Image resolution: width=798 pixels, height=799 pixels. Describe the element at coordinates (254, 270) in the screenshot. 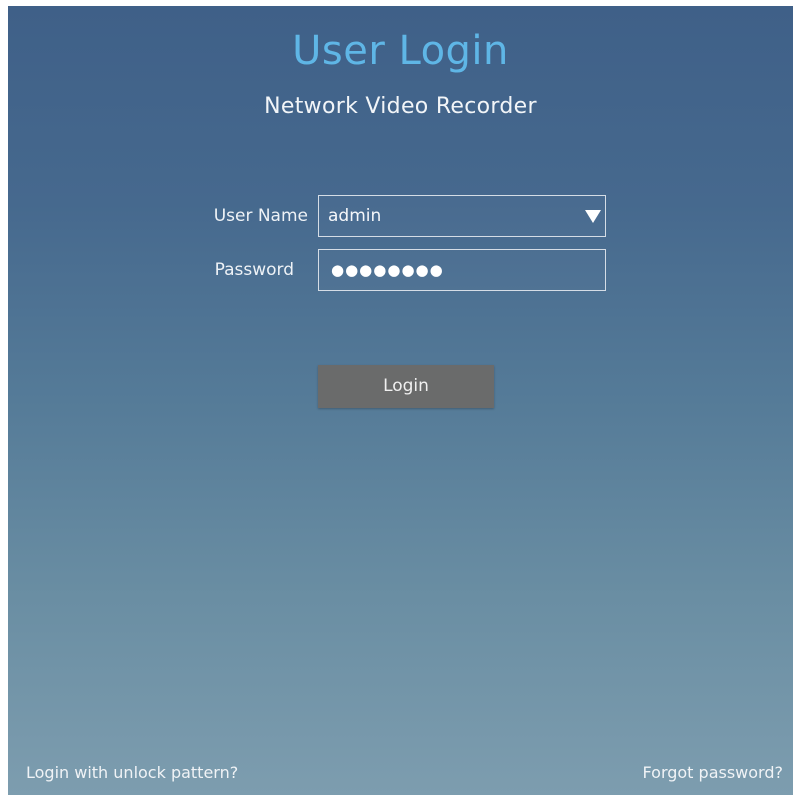

I see `password-label: Password` at that location.